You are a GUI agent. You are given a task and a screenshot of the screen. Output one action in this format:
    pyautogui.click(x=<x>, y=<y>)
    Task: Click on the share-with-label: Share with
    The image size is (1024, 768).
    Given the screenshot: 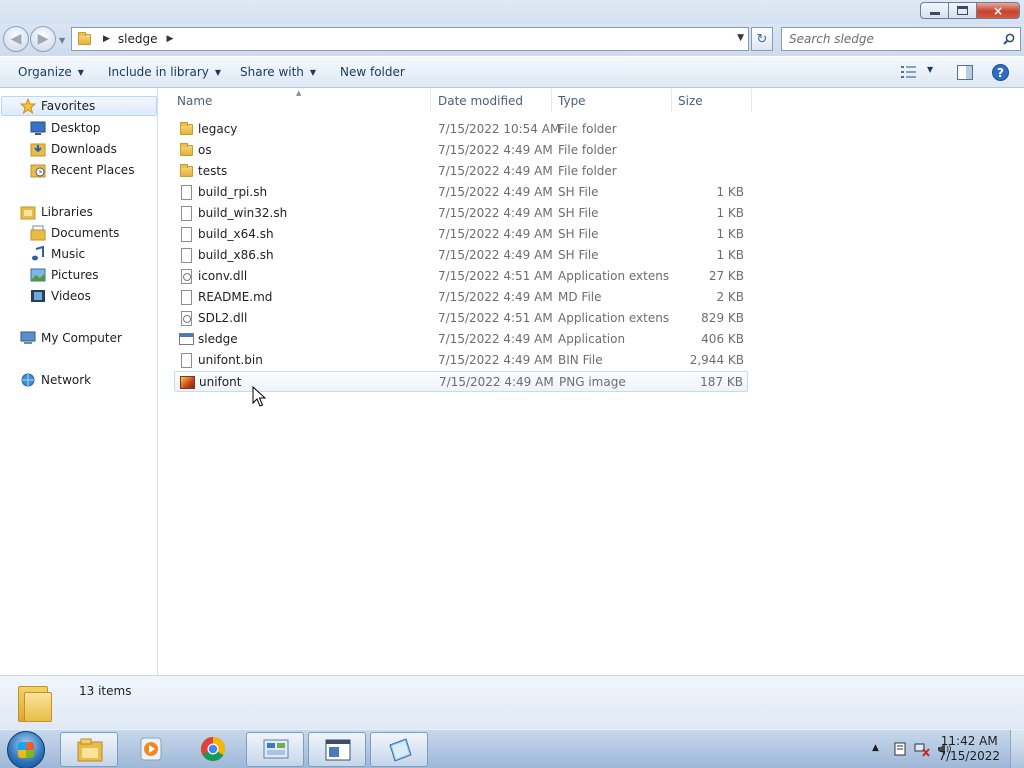 What is the action you would take?
    pyautogui.click(x=272, y=72)
    